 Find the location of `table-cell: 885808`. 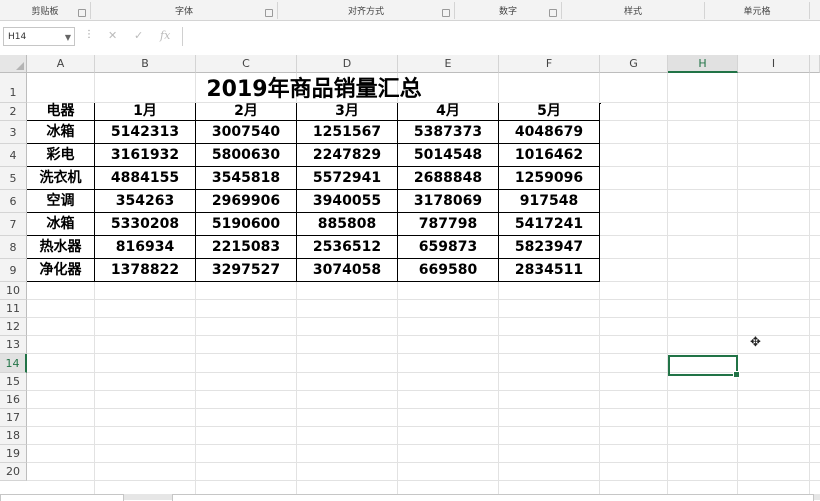

table-cell: 885808 is located at coordinates (347, 224).